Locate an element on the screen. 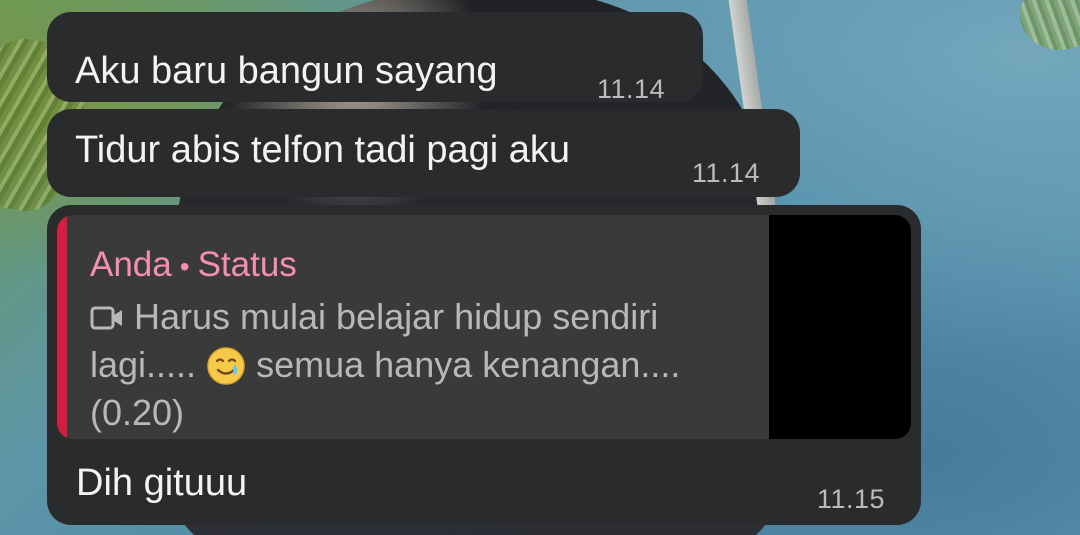 The image size is (1080, 535). smiling-face-with-tear-icon is located at coordinates (226, 366).